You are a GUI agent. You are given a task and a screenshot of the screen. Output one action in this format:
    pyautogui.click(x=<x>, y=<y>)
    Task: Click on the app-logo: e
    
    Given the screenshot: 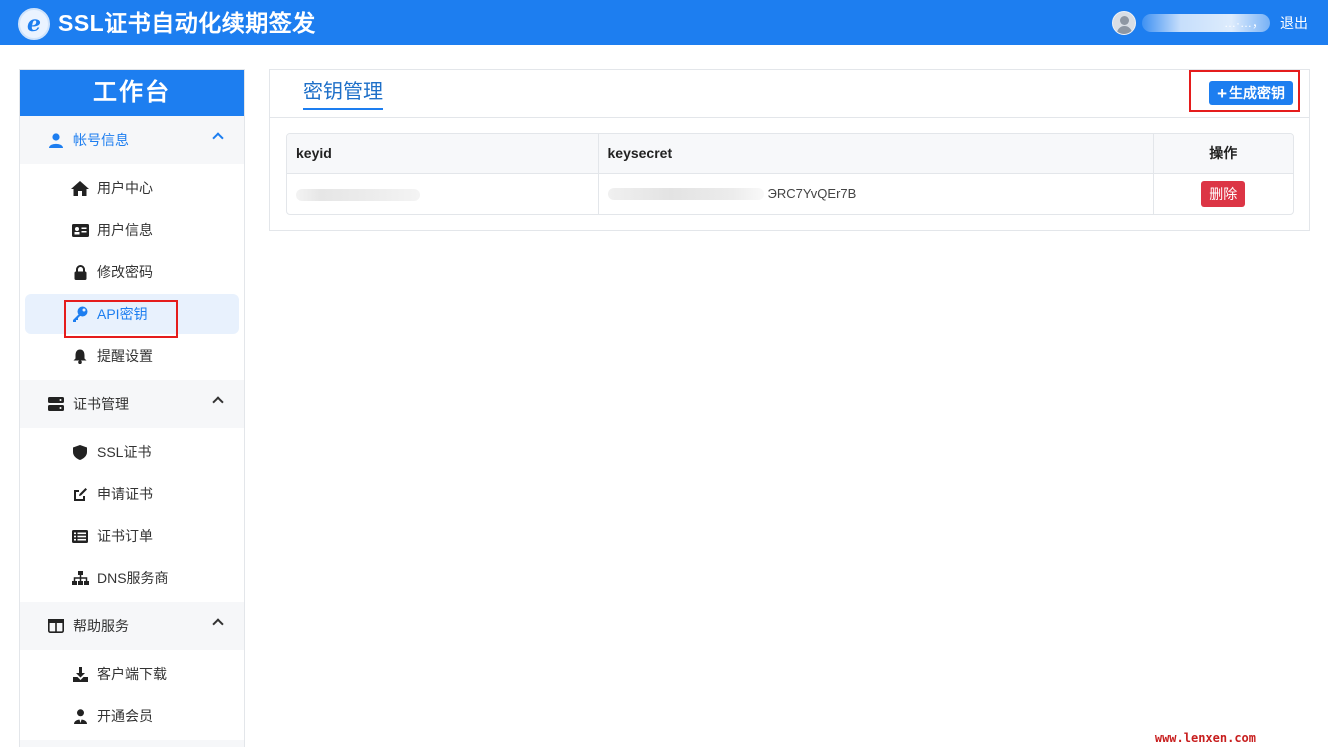 What is the action you would take?
    pyautogui.click(x=34, y=24)
    